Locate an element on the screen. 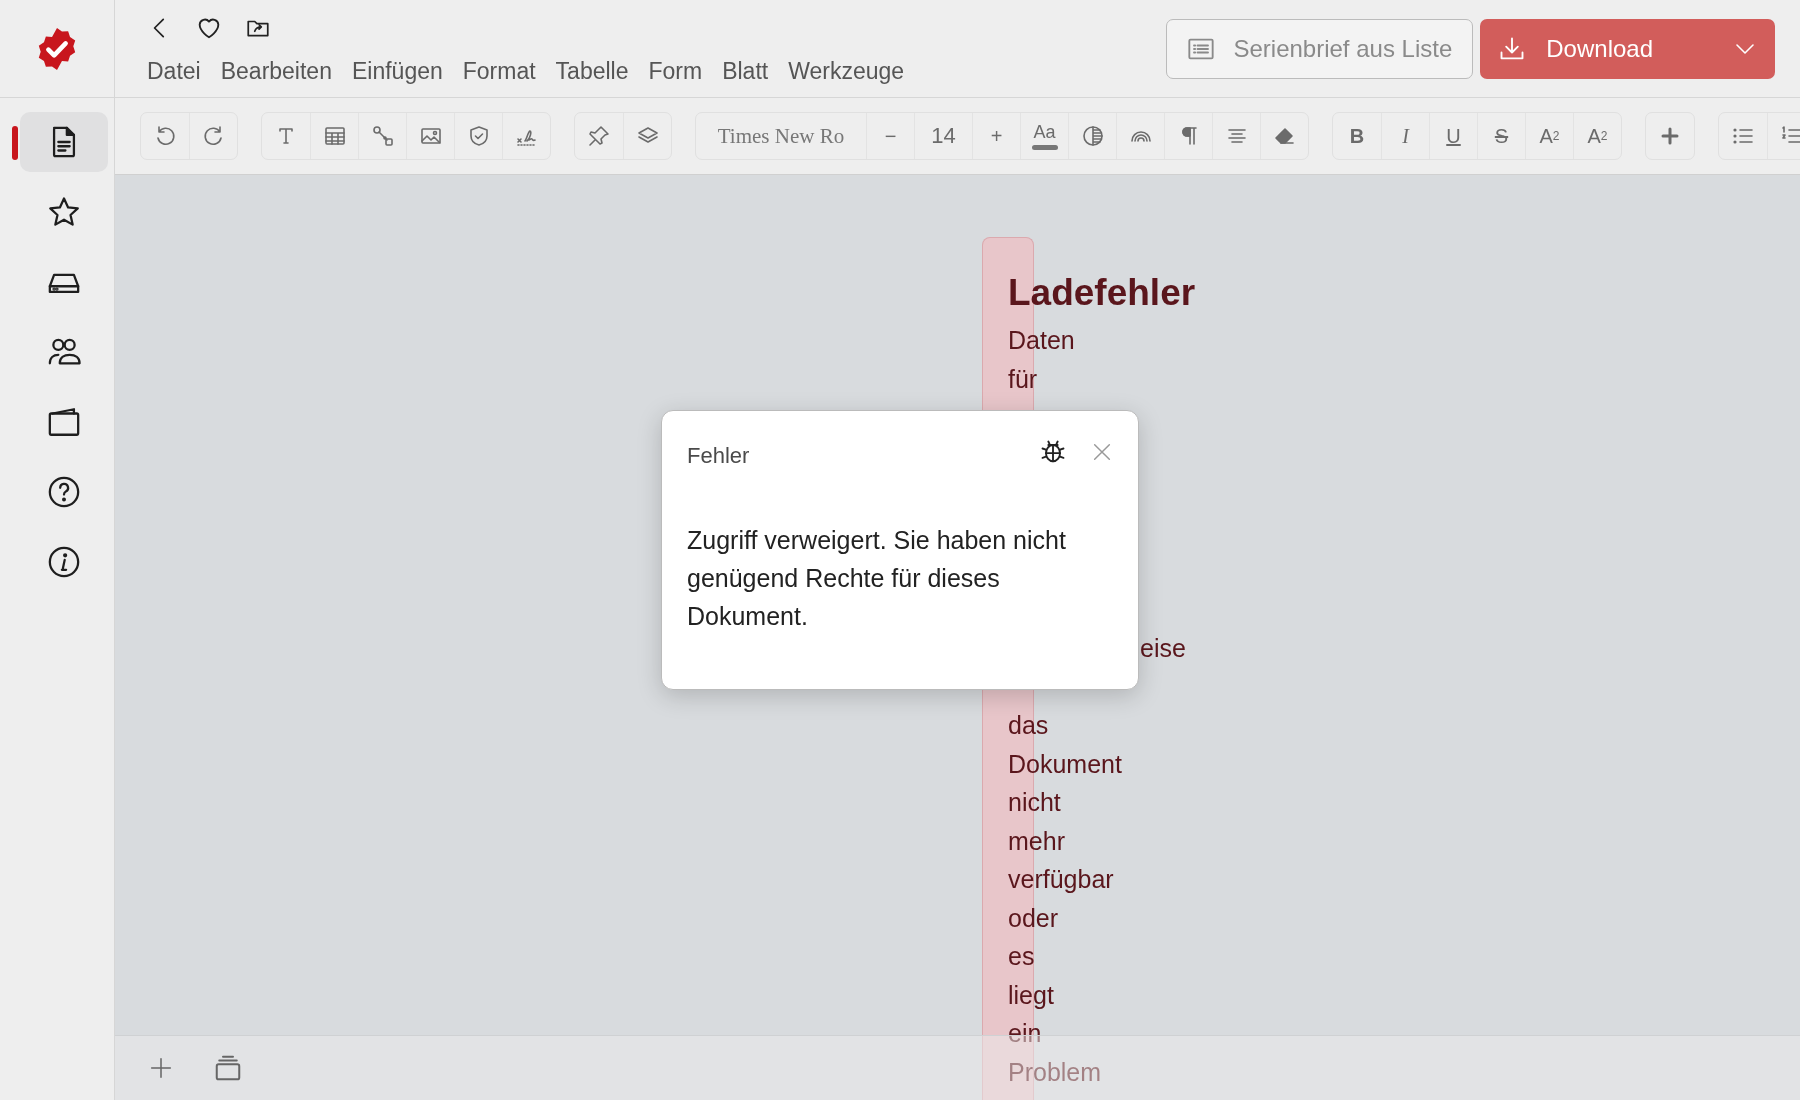  error-word: eise is located at coordinates (1162, 648).